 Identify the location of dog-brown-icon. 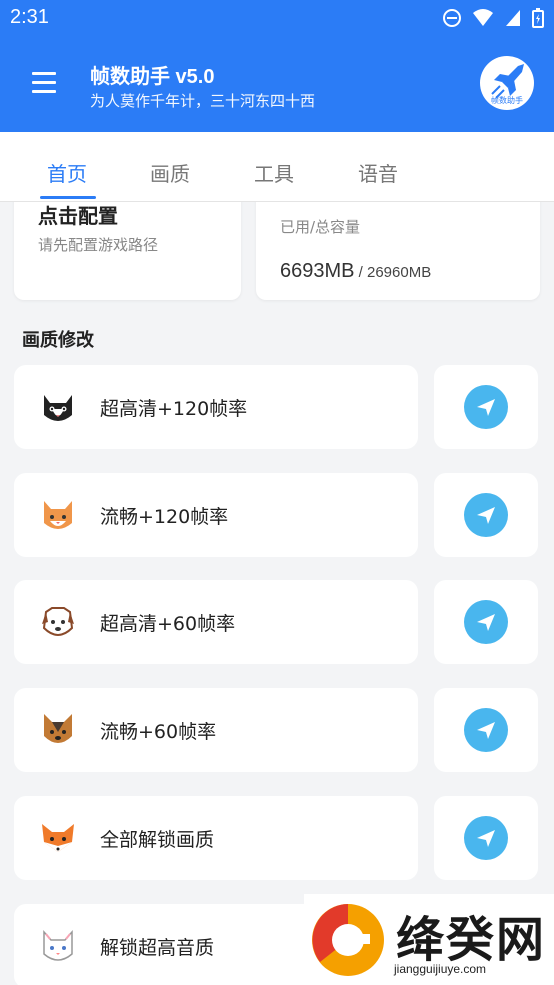
(58, 621).